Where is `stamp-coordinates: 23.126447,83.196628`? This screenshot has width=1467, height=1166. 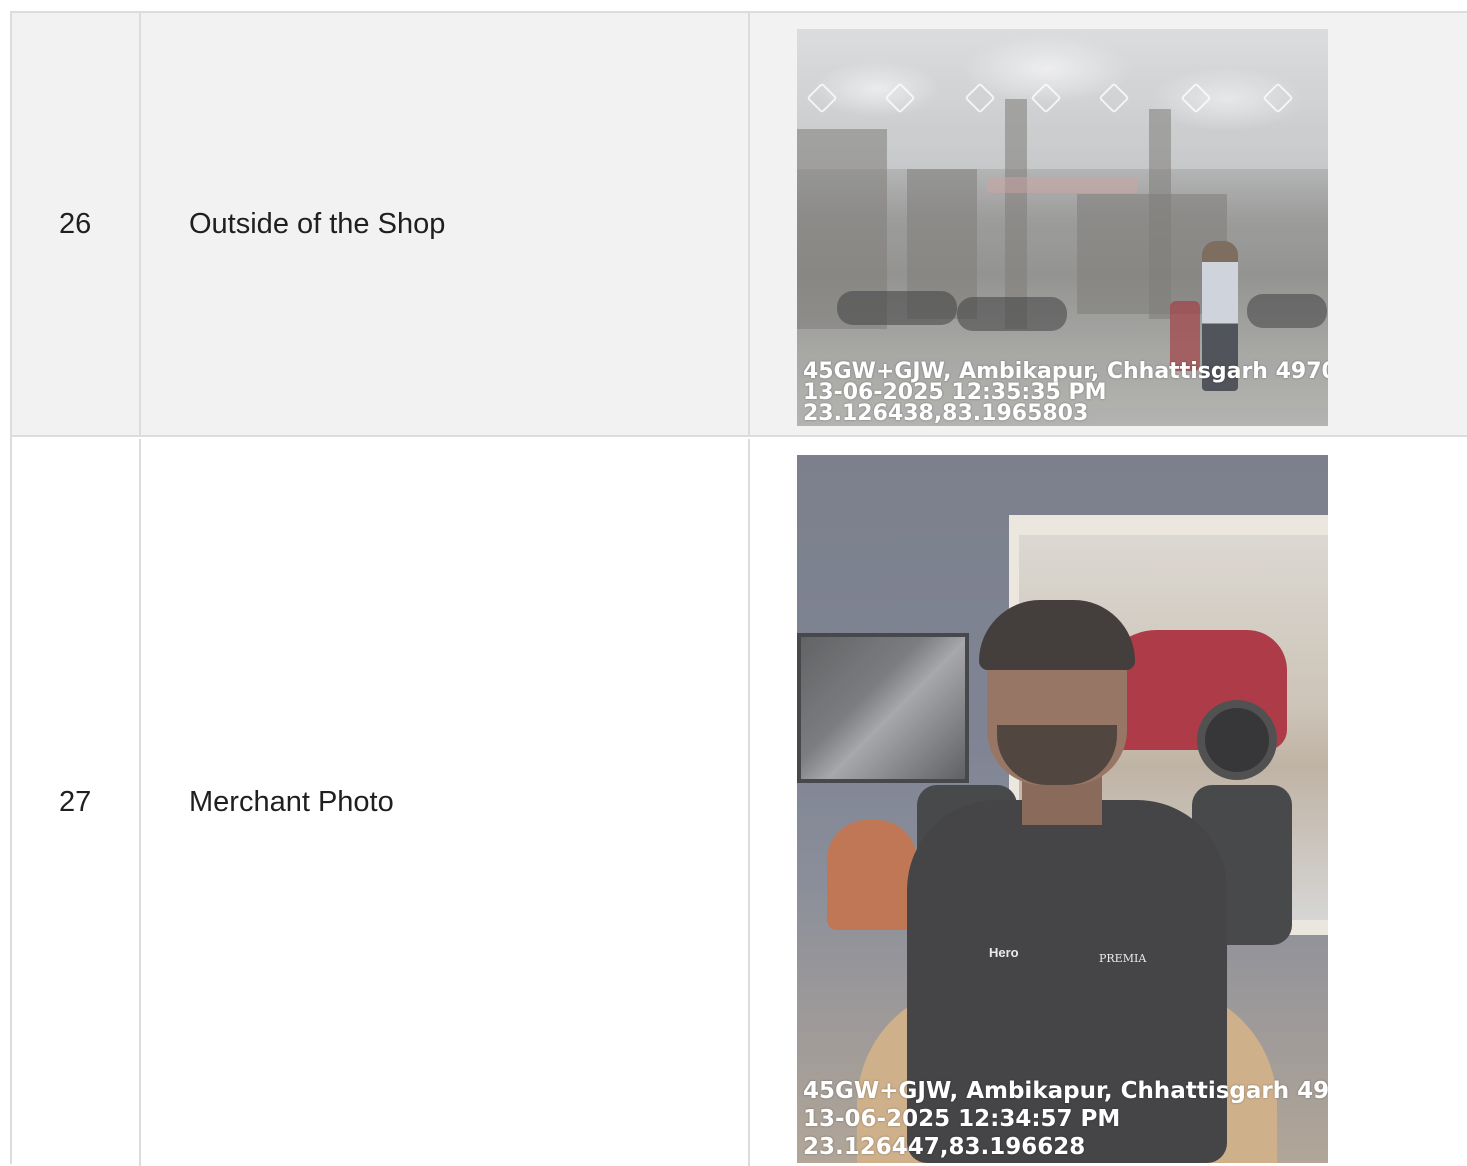 stamp-coordinates: 23.126447,83.196628 is located at coordinates (944, 1147).